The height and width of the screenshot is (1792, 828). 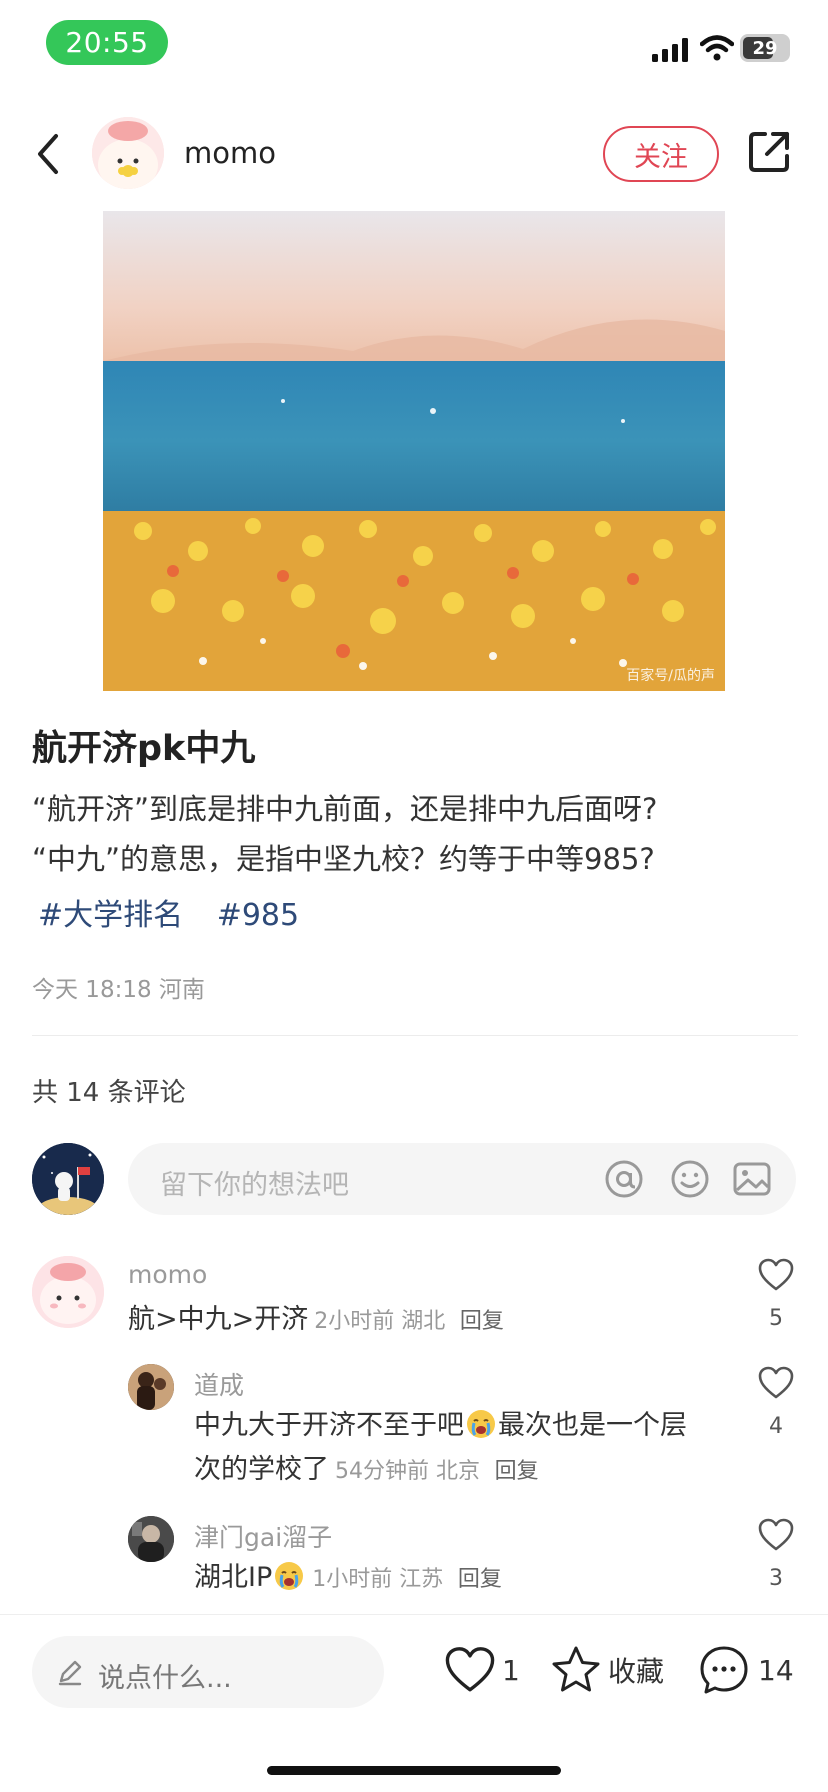 I want to click on comment-content: 中九大于开济不至于吧, so click(x=329, y=1425).